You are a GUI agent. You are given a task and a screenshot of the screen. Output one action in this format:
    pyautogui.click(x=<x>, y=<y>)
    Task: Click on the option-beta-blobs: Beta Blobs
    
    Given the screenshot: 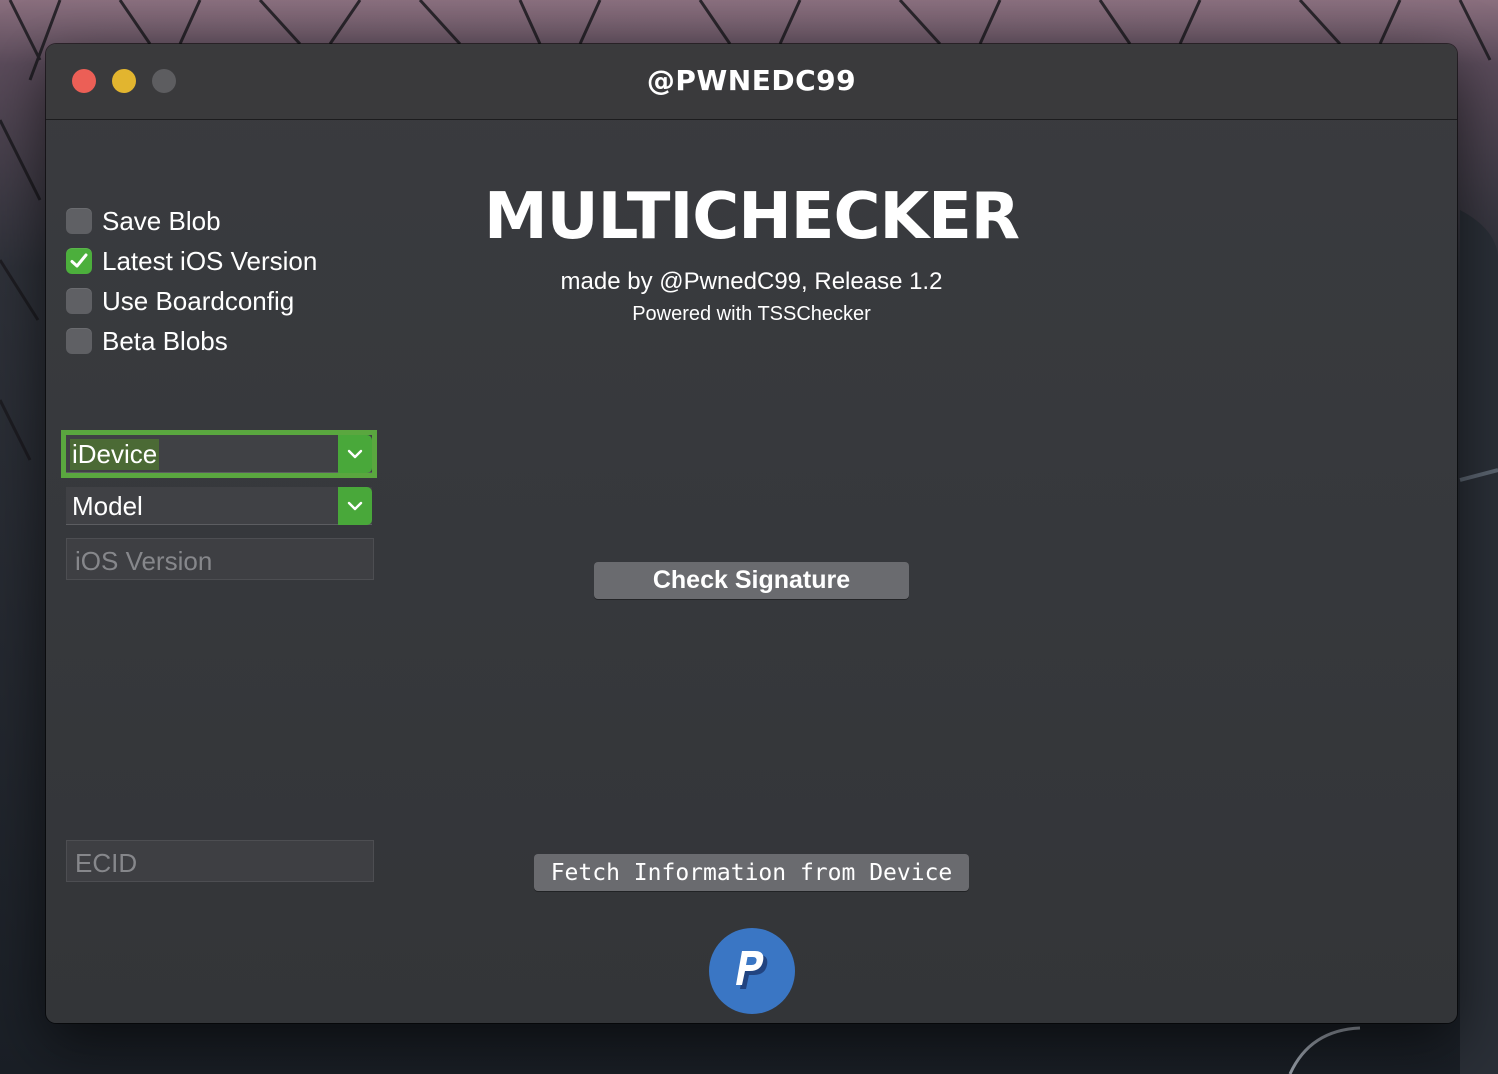 What is the action you would take?
    pyautogui.click(x=147, y=341)
    